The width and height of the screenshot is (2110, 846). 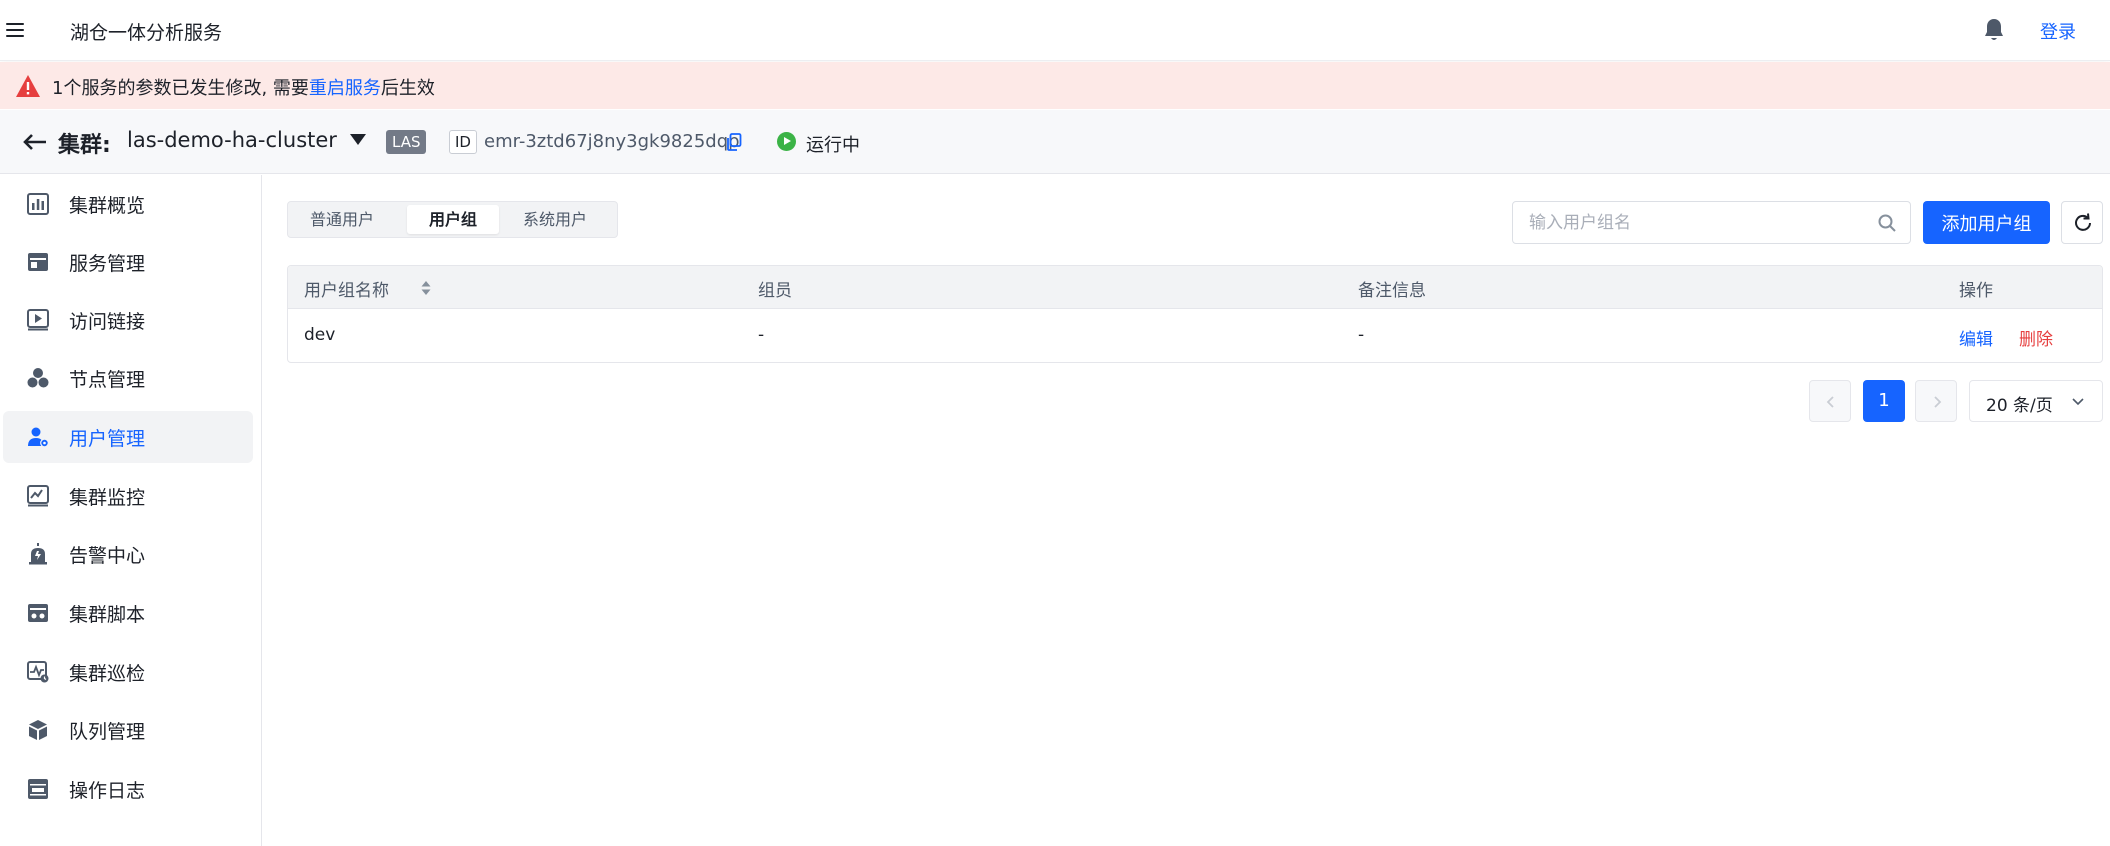 I want to click on sidebar-item-label: 集群脚本, so click(x=107, y=615).